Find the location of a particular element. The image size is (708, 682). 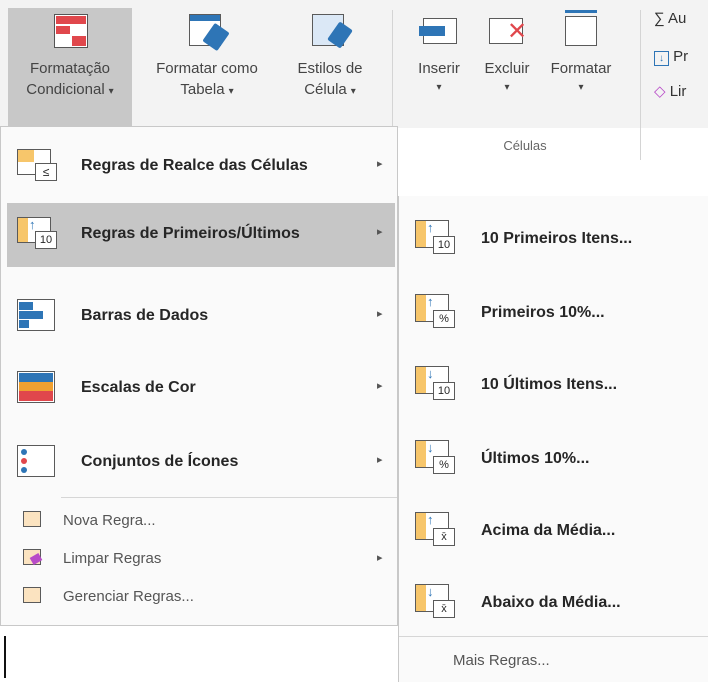

menu-item-icon-sets: Conjuntos de Ícones ▸ is located at coordinates (201, 463).